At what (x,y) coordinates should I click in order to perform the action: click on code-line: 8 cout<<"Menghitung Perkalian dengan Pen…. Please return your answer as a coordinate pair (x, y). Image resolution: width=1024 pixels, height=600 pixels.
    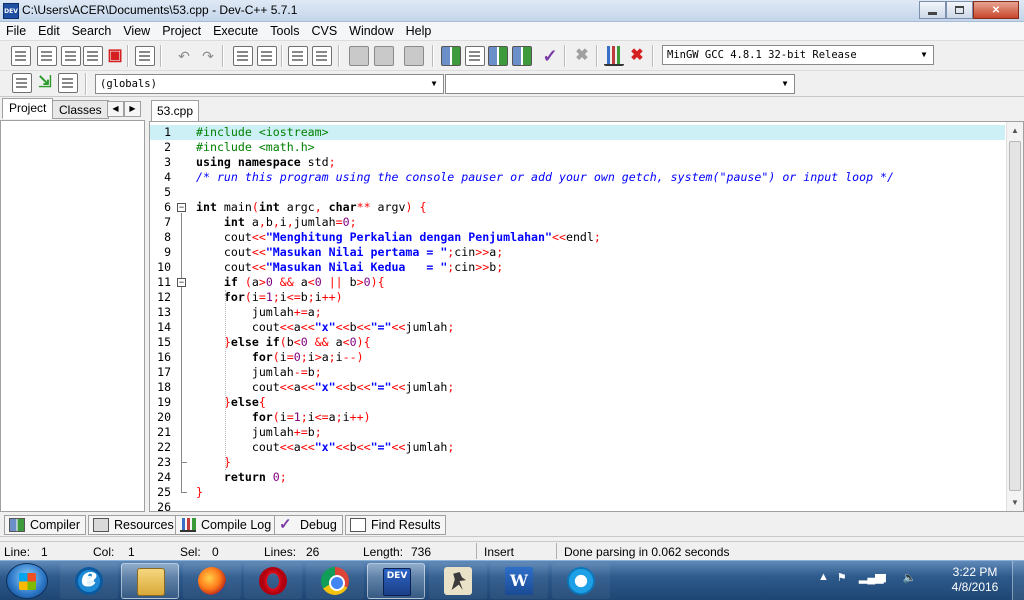
    Looking at the image, I should click on (577, 237).